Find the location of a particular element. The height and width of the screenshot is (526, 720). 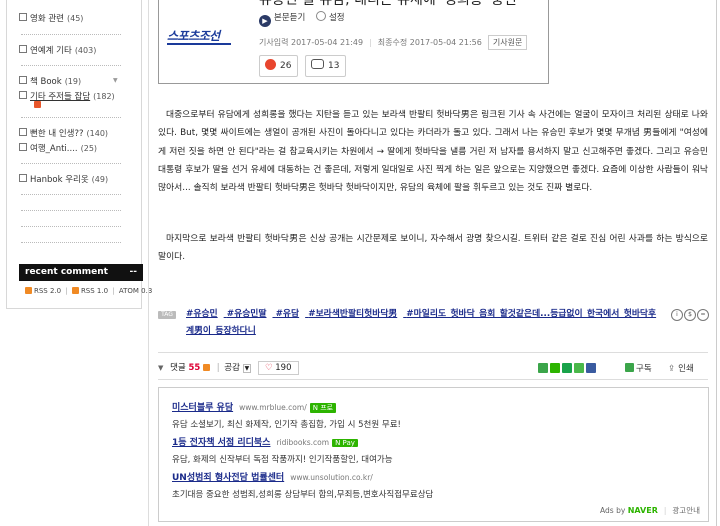

tag-link: #보라색반팔티헛바닥男 is located at coordinates (352, 314).